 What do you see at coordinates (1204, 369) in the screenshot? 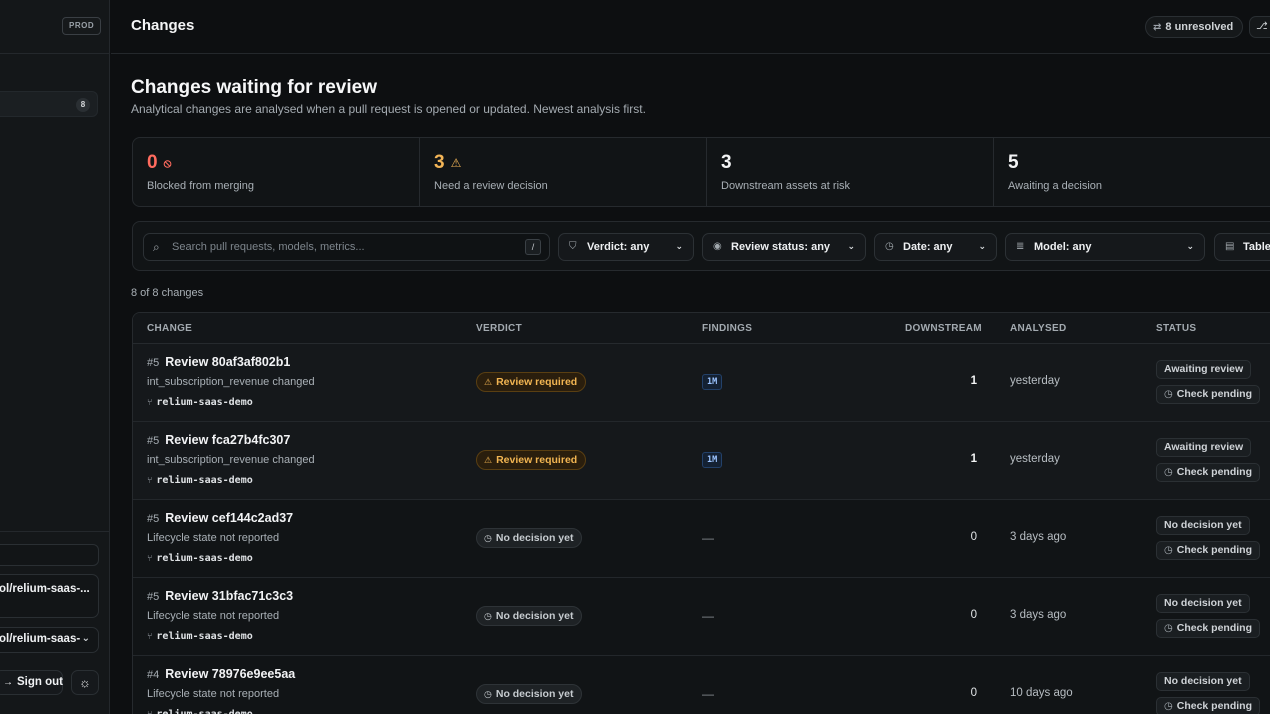
I see `review-status-badge: Awaiting review` at bounding box center [1204, 369].